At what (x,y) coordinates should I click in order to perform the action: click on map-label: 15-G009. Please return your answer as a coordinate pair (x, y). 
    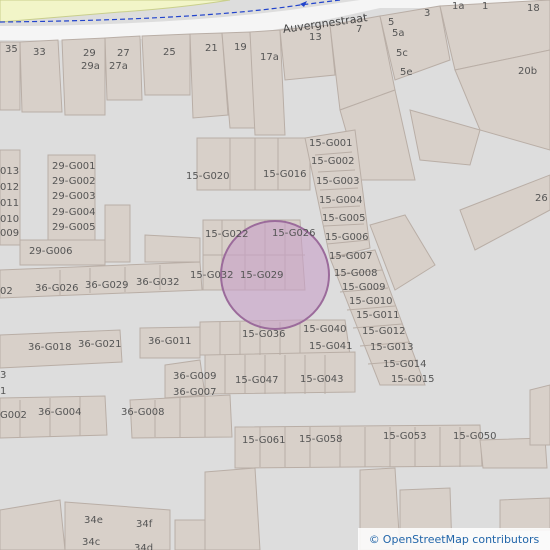
    Looking at the image, I should click on (364, 287).